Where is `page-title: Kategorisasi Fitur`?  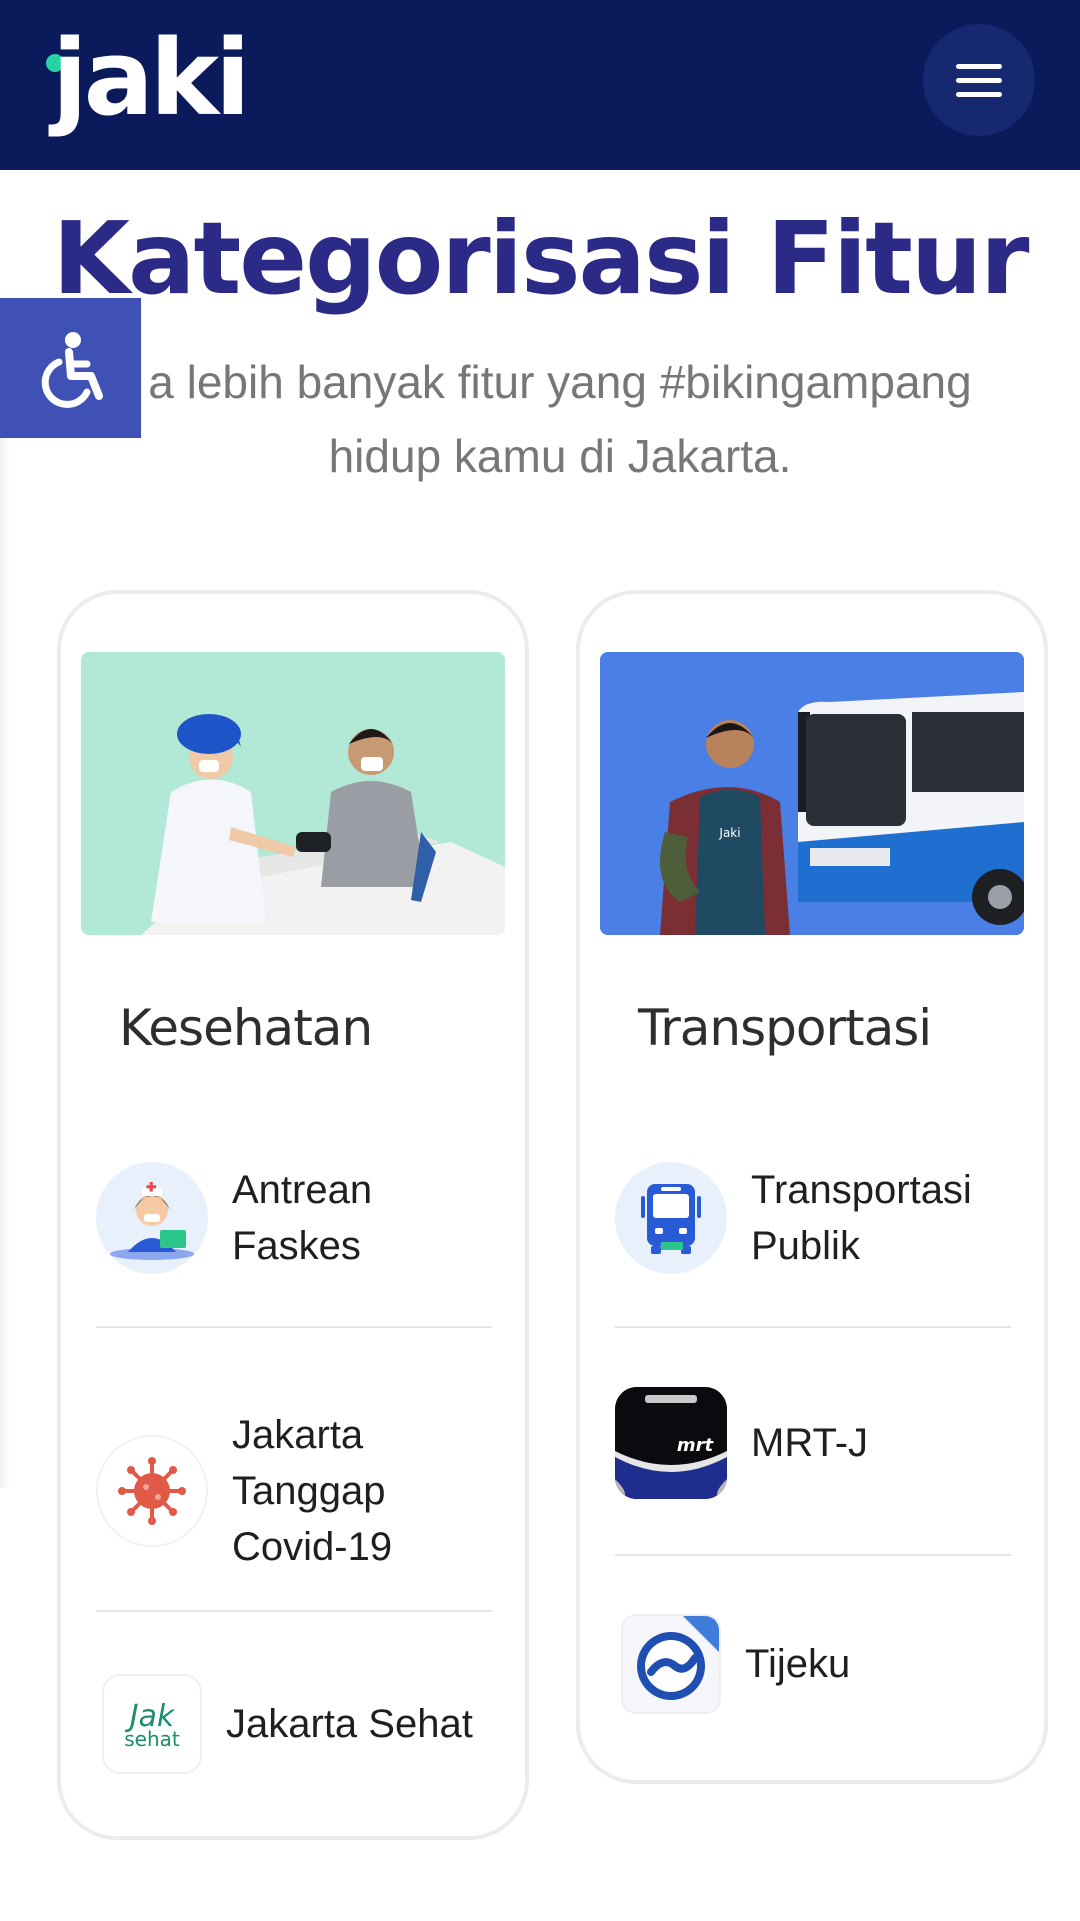
page-title: Kategorisasi Fitur is located at coordinates (541, 258).